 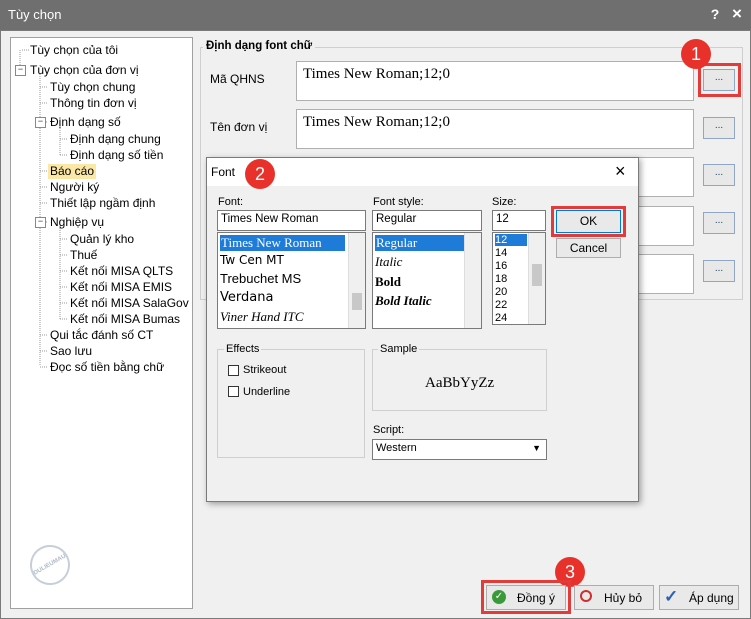 I want to click on cancel-icon, so click(x=586, y=596).